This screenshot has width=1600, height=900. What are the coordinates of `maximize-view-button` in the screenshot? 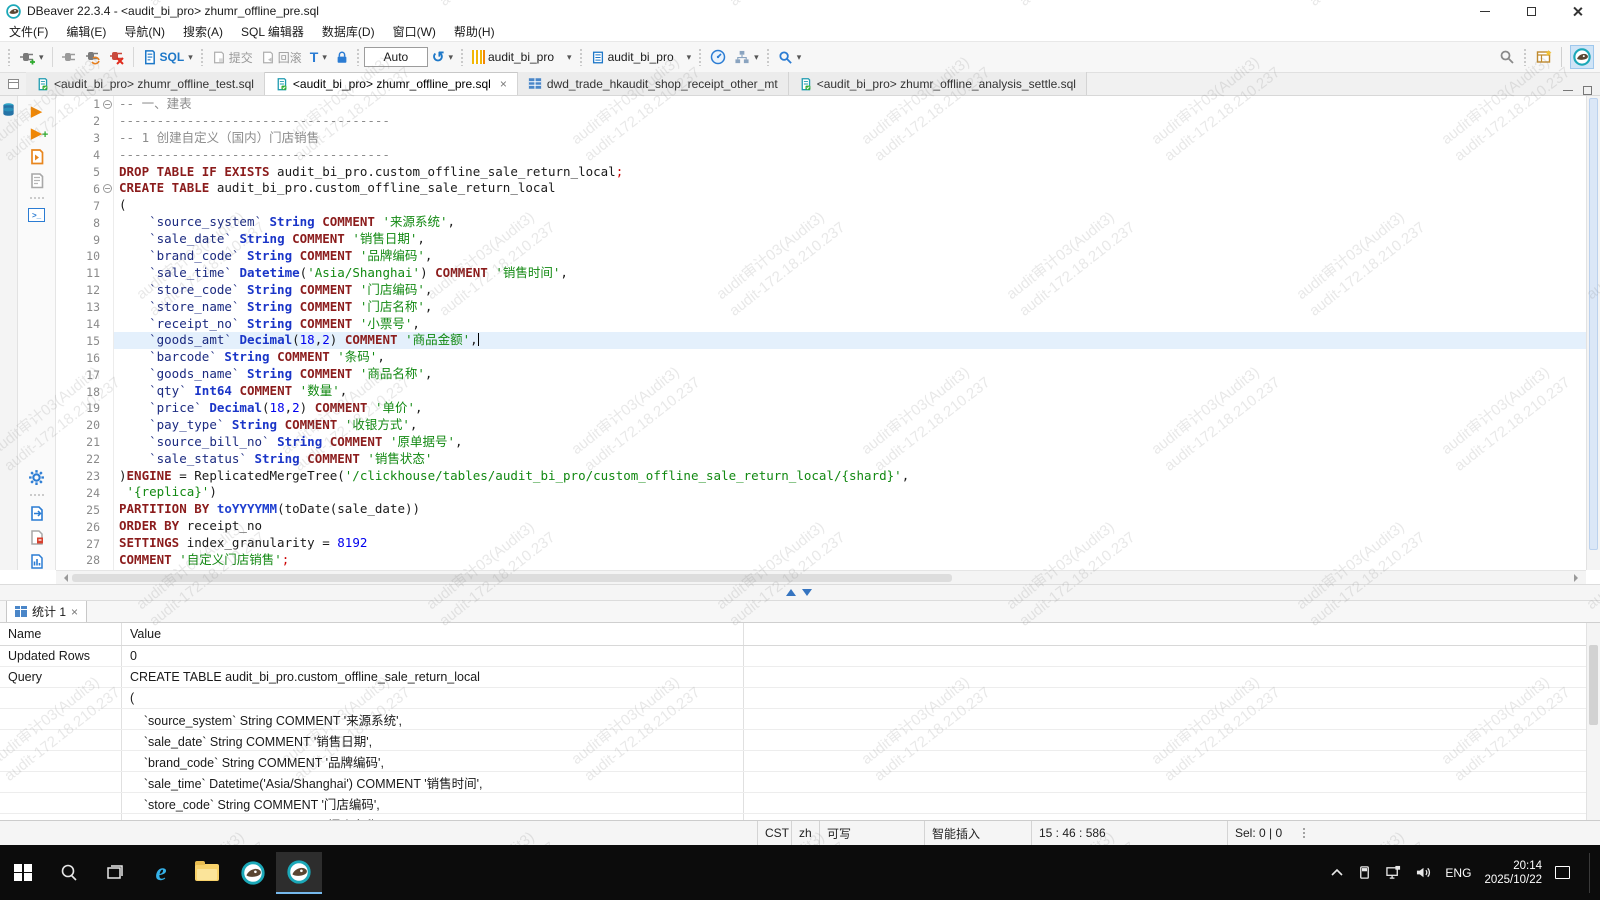 It's located at (1587, 90).